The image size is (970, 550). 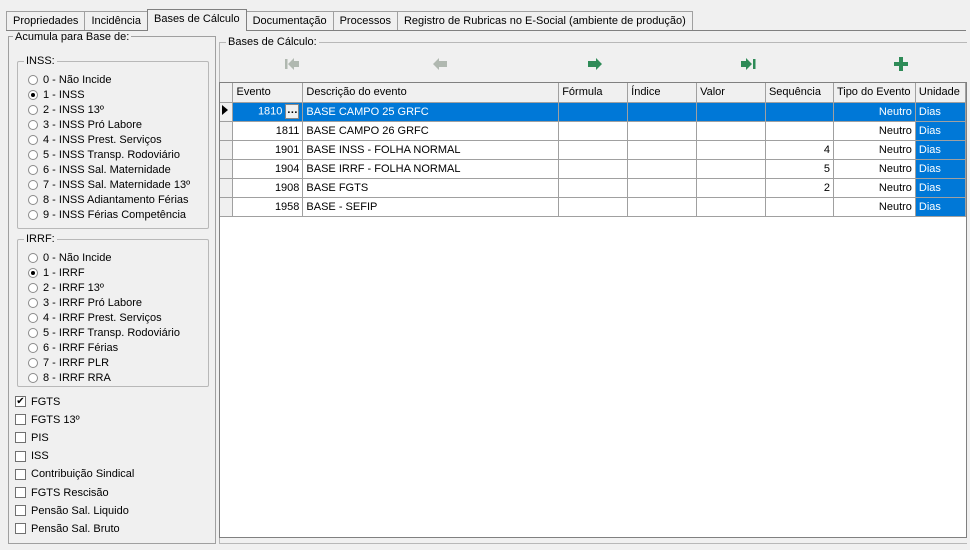 What do you see at coordinates (268, 188) in the screenshot?
I see `cell-evento: 1908` at bounding box center [268, 188].